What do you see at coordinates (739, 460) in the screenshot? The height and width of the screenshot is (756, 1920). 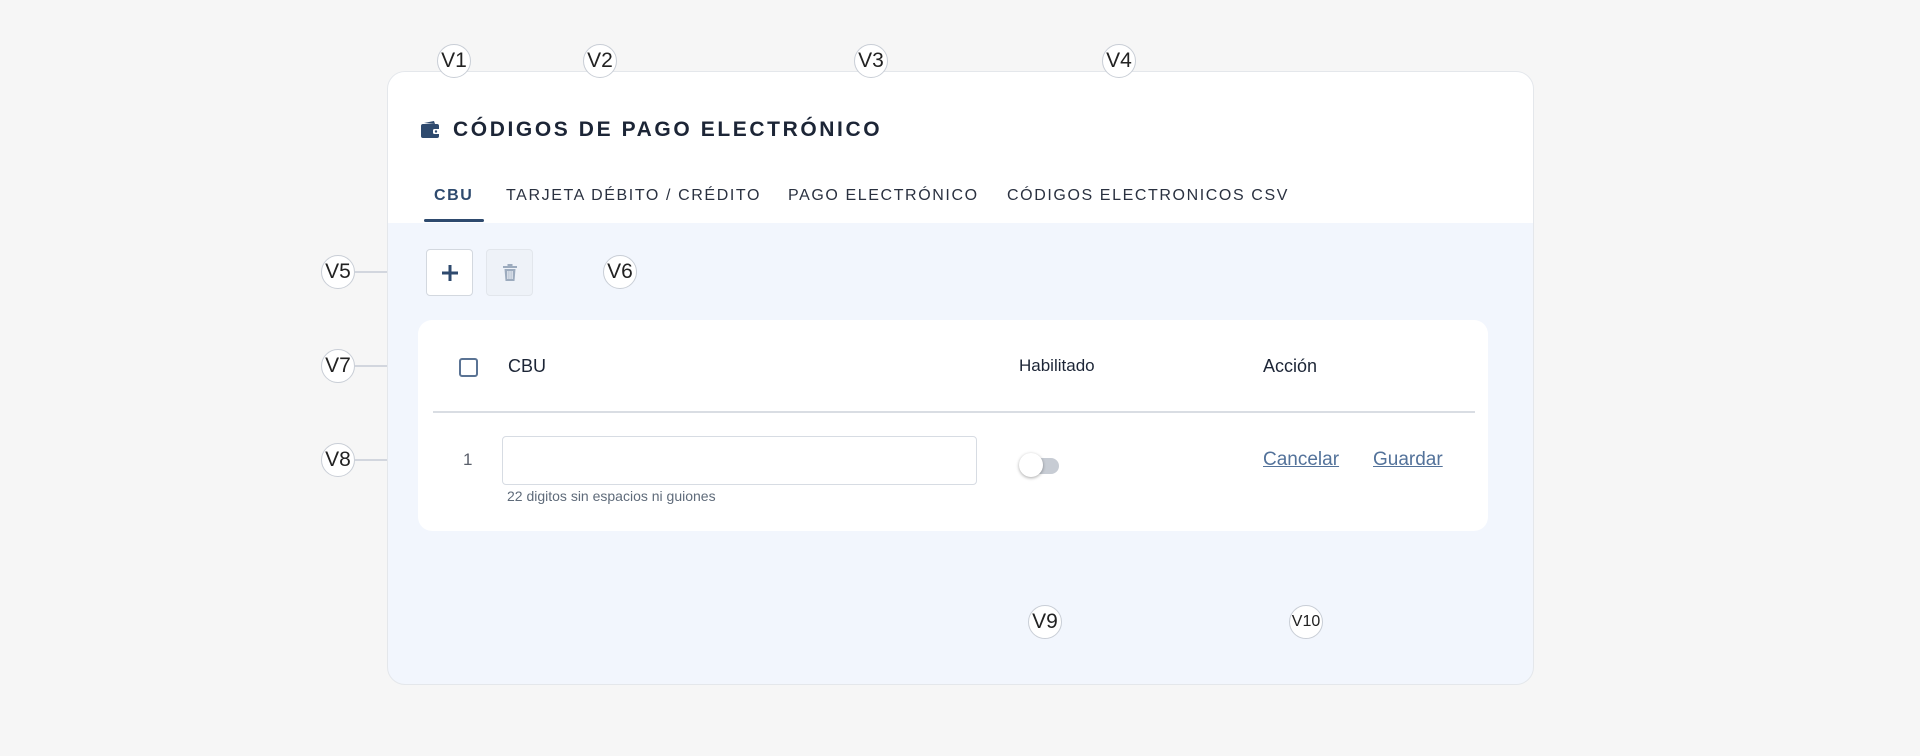 I see `cbu-input` at bounding box center [739, 460].